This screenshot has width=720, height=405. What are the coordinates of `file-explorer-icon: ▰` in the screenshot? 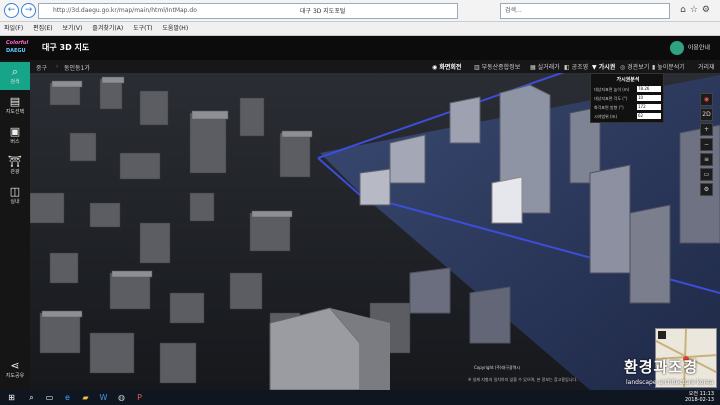 It's located at (85, 397).